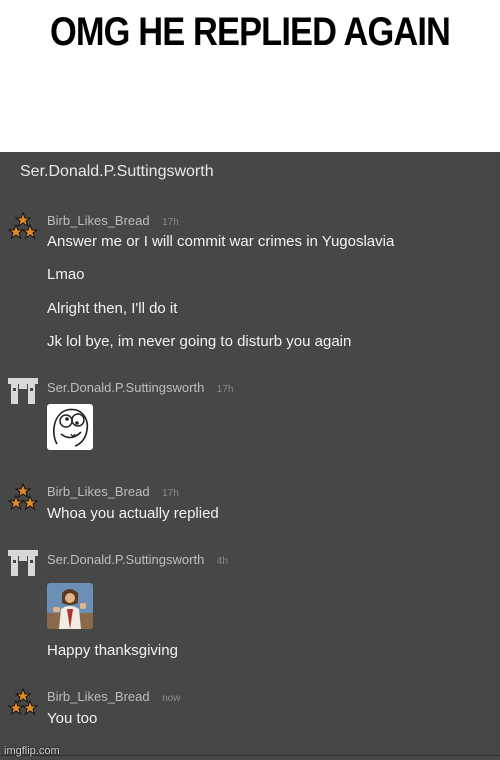 This screenshot has height=760, width=500. I want to click on author-line: Birb_Likes_Bread now, so click(113, 697).